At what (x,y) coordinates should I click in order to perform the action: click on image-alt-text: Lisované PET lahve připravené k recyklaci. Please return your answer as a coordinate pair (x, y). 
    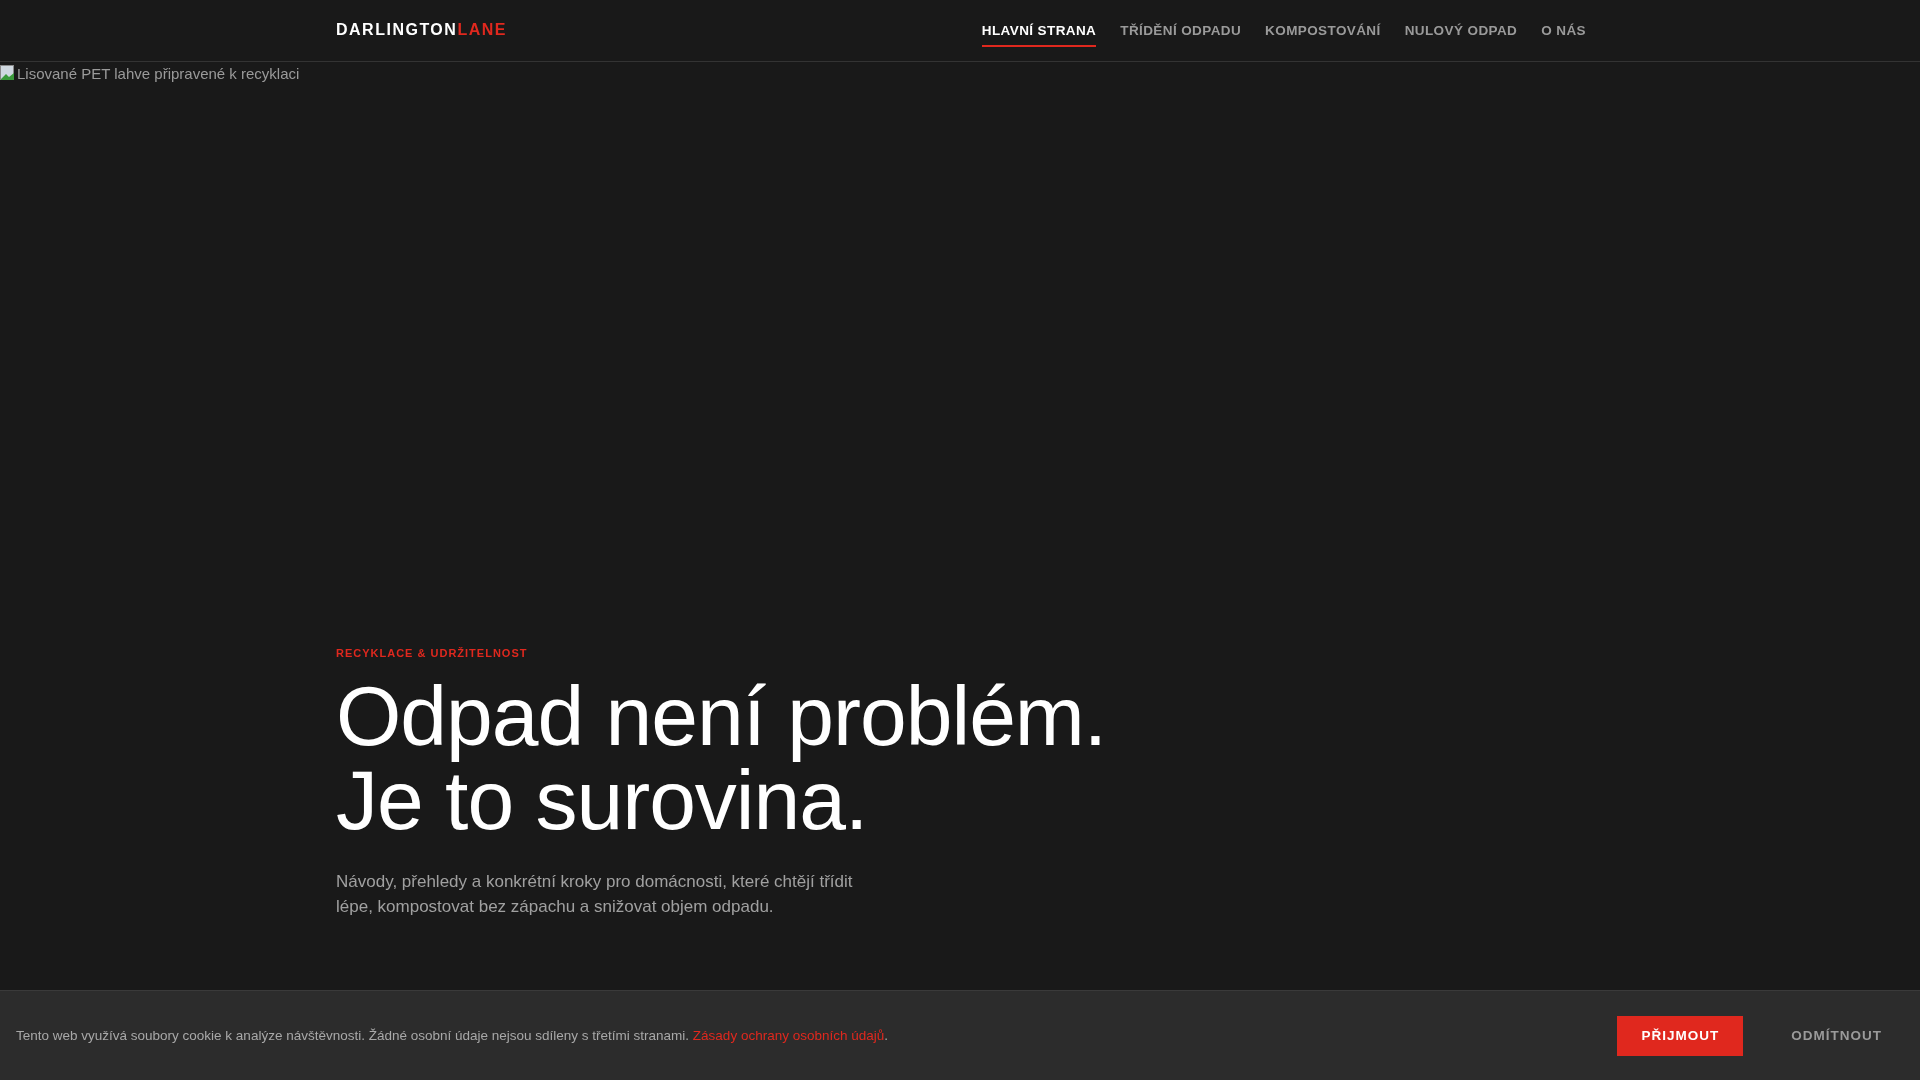
    Looking at the image, I should click on (158, 73).